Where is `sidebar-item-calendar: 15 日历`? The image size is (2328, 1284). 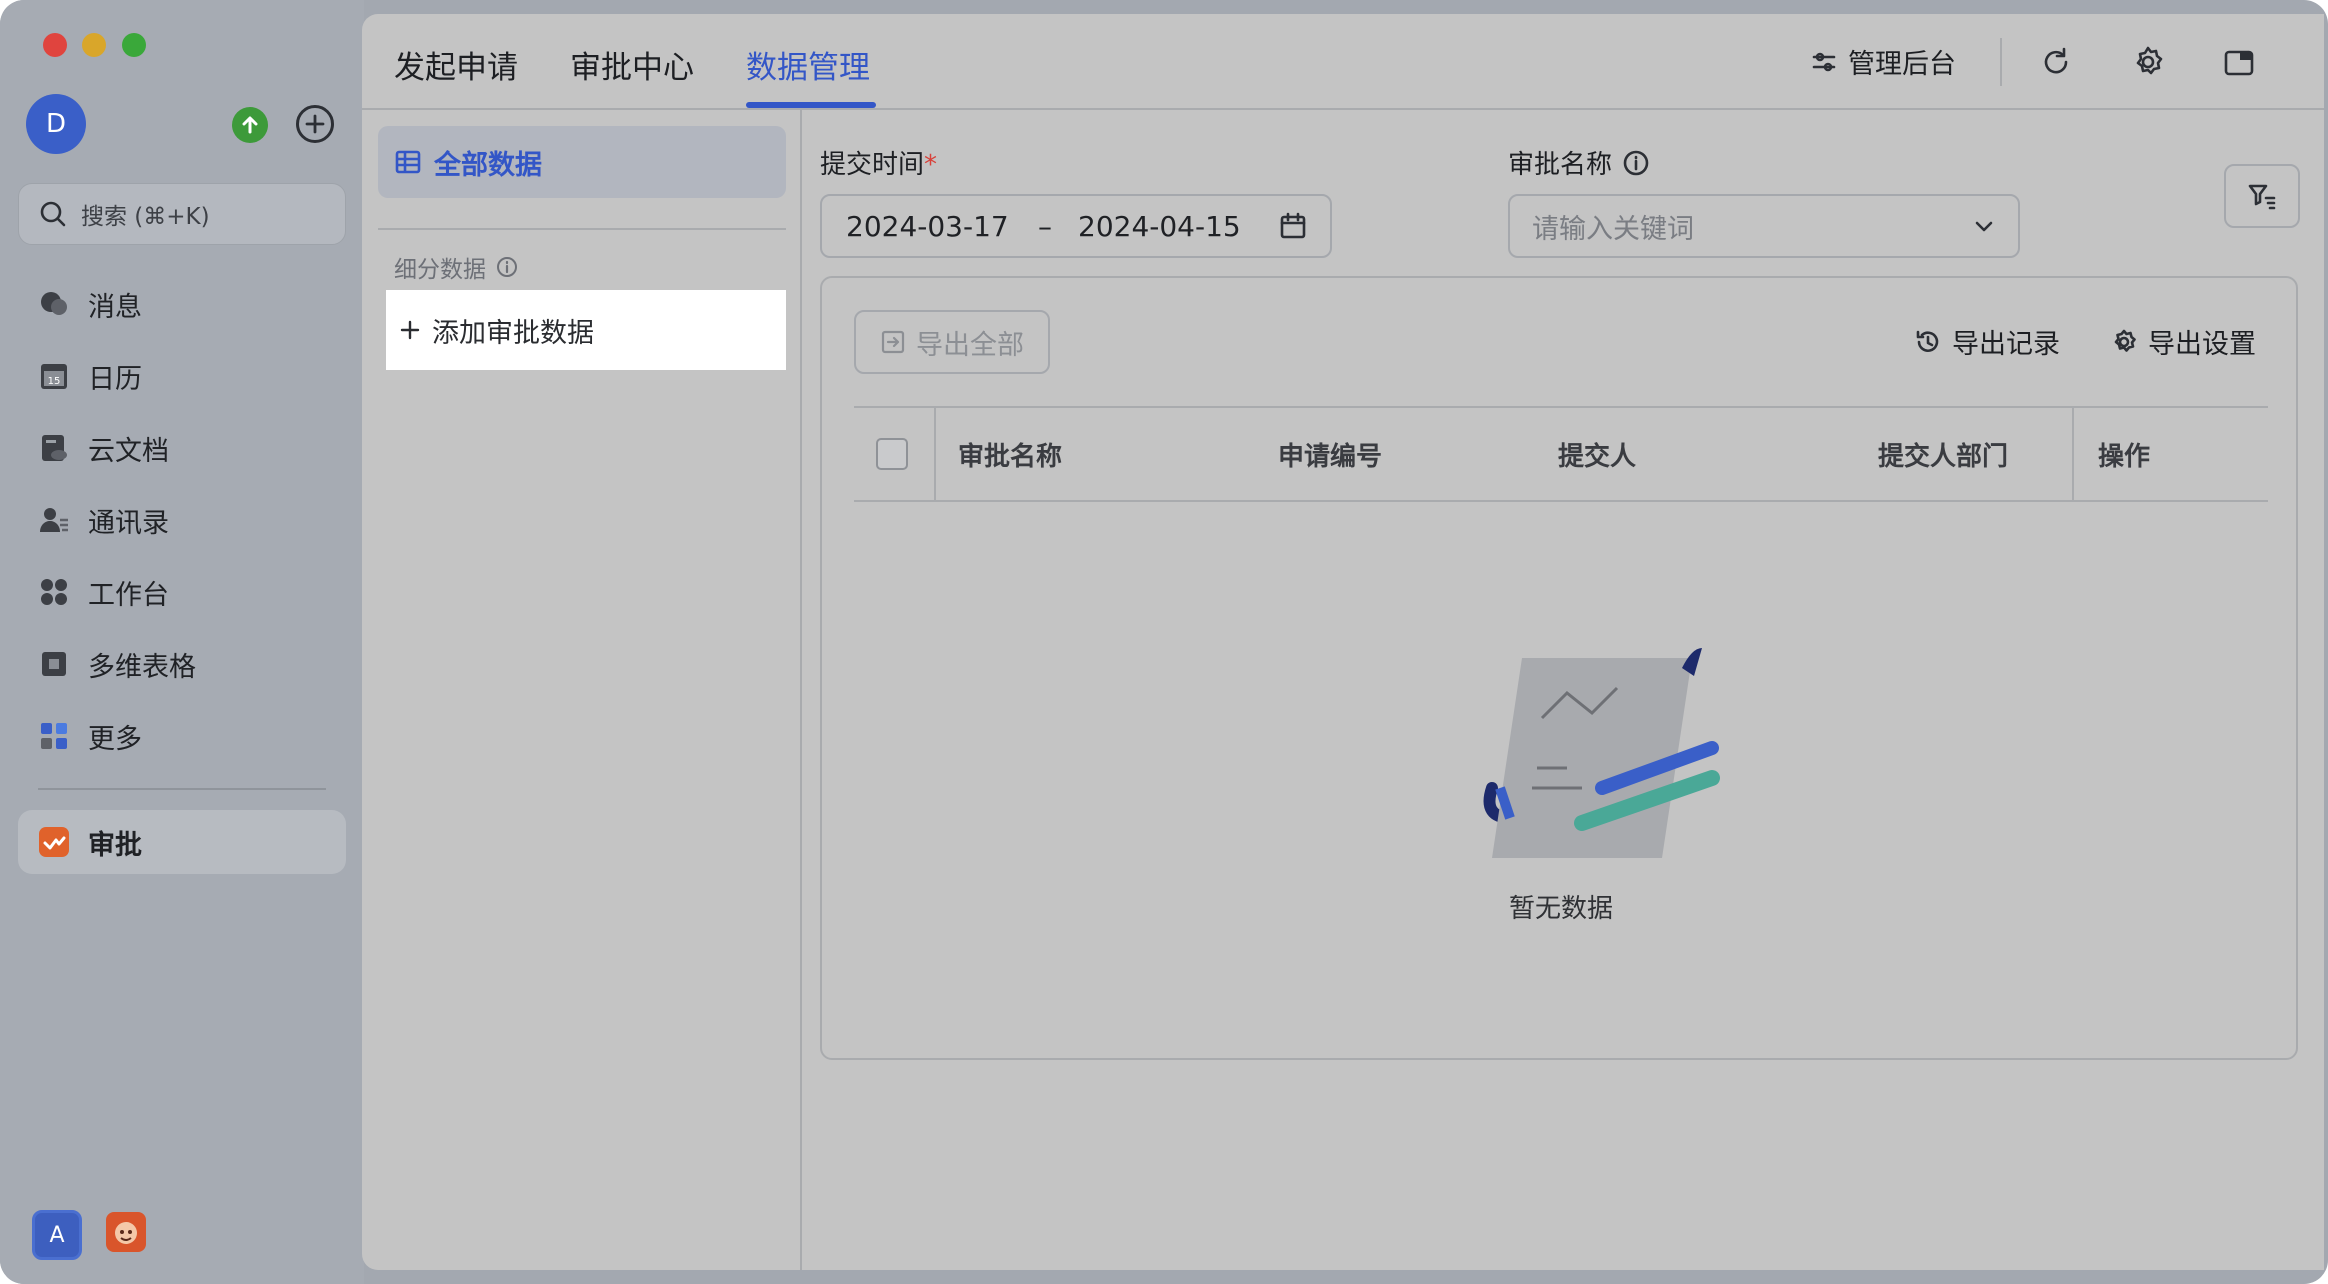 sidebar-item-calendar: 15 日历 is located at coordinates (182, 376).